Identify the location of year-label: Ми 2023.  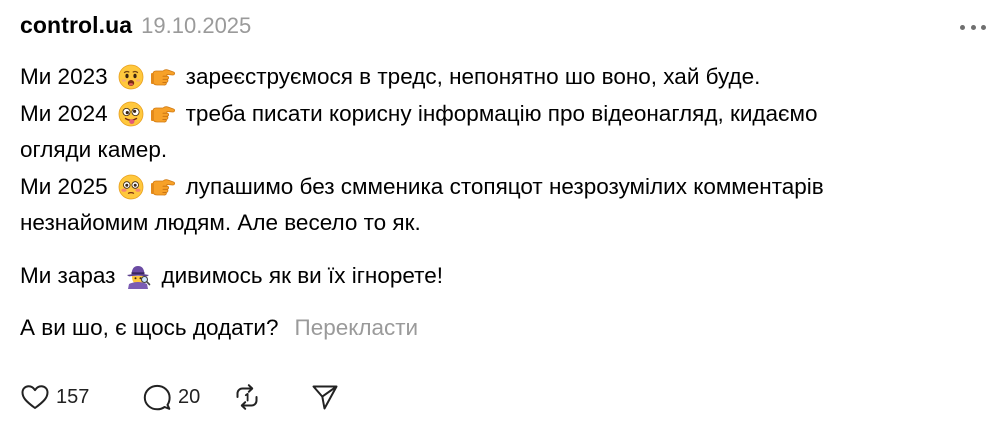
(64, 76).